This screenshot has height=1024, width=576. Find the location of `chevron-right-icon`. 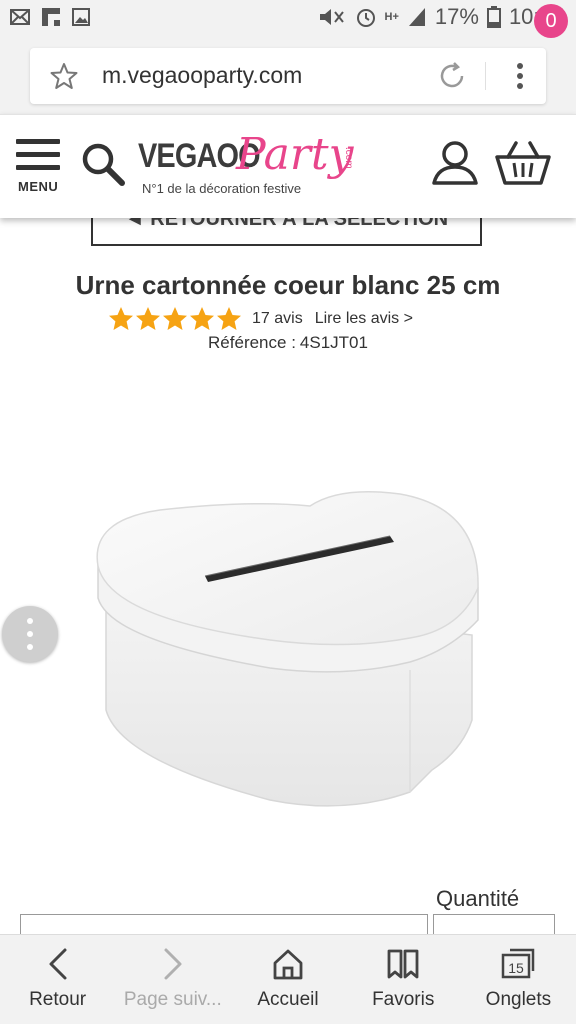

chevron-right-icon is located at coordinates (173, 964).